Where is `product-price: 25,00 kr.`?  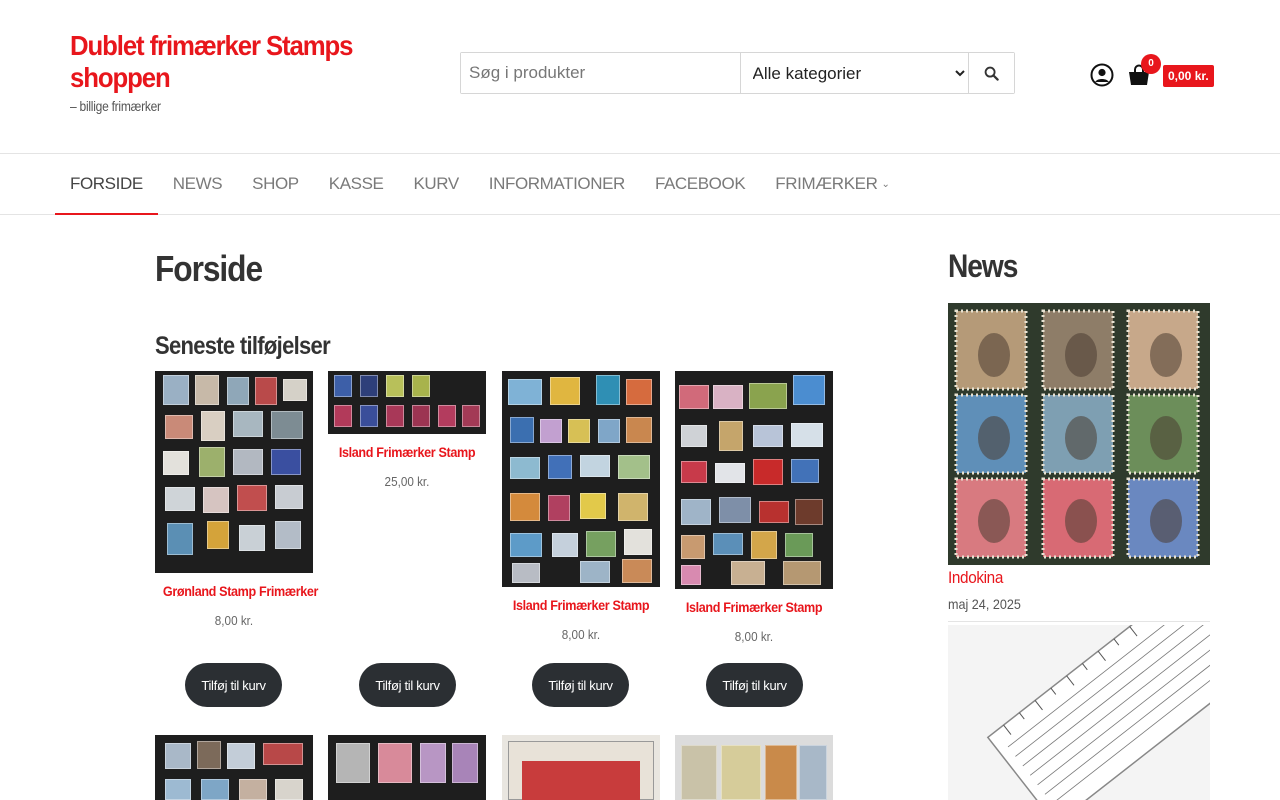 product-price: 25,00 kr. is located at coordinates (407, 481).